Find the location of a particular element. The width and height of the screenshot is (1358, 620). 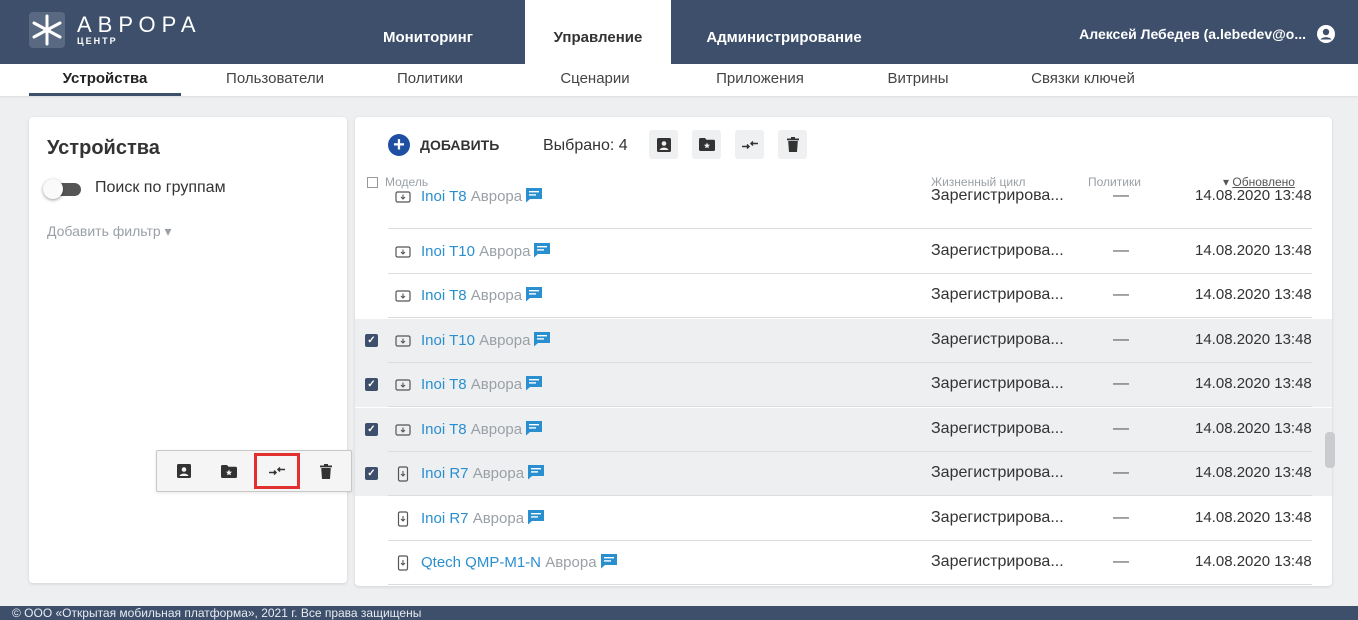

float-assign-user-button is located at coordinates (184, 471).